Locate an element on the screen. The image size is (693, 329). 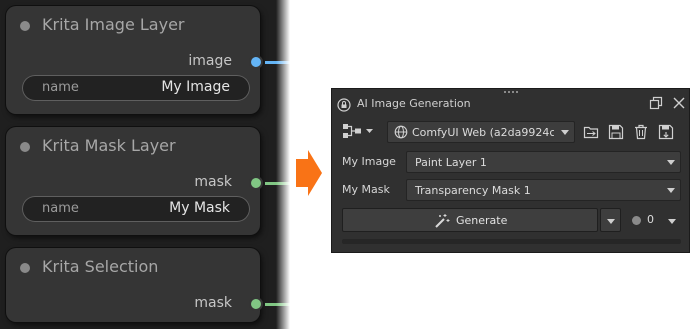
node-title: Krita Mask Layer is located at coordinates (109, 145).